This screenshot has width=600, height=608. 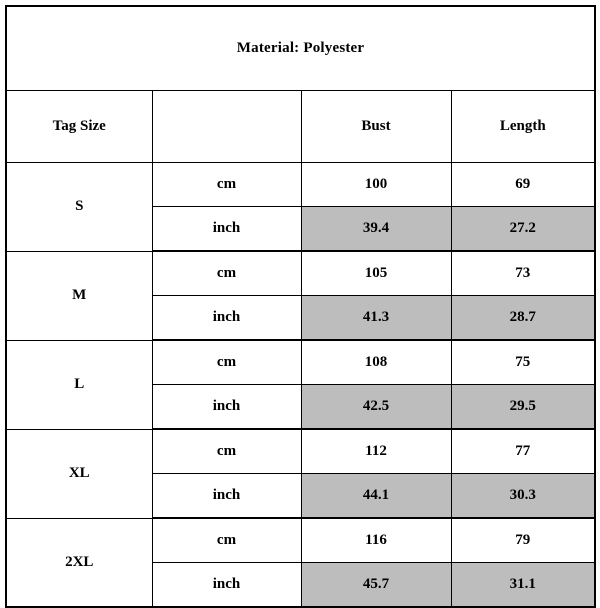 What do you see at coordinates (376, 318) in the screenshot?
I see `bust-value-m-inch: 41.3` at bounding box center [376, 318].